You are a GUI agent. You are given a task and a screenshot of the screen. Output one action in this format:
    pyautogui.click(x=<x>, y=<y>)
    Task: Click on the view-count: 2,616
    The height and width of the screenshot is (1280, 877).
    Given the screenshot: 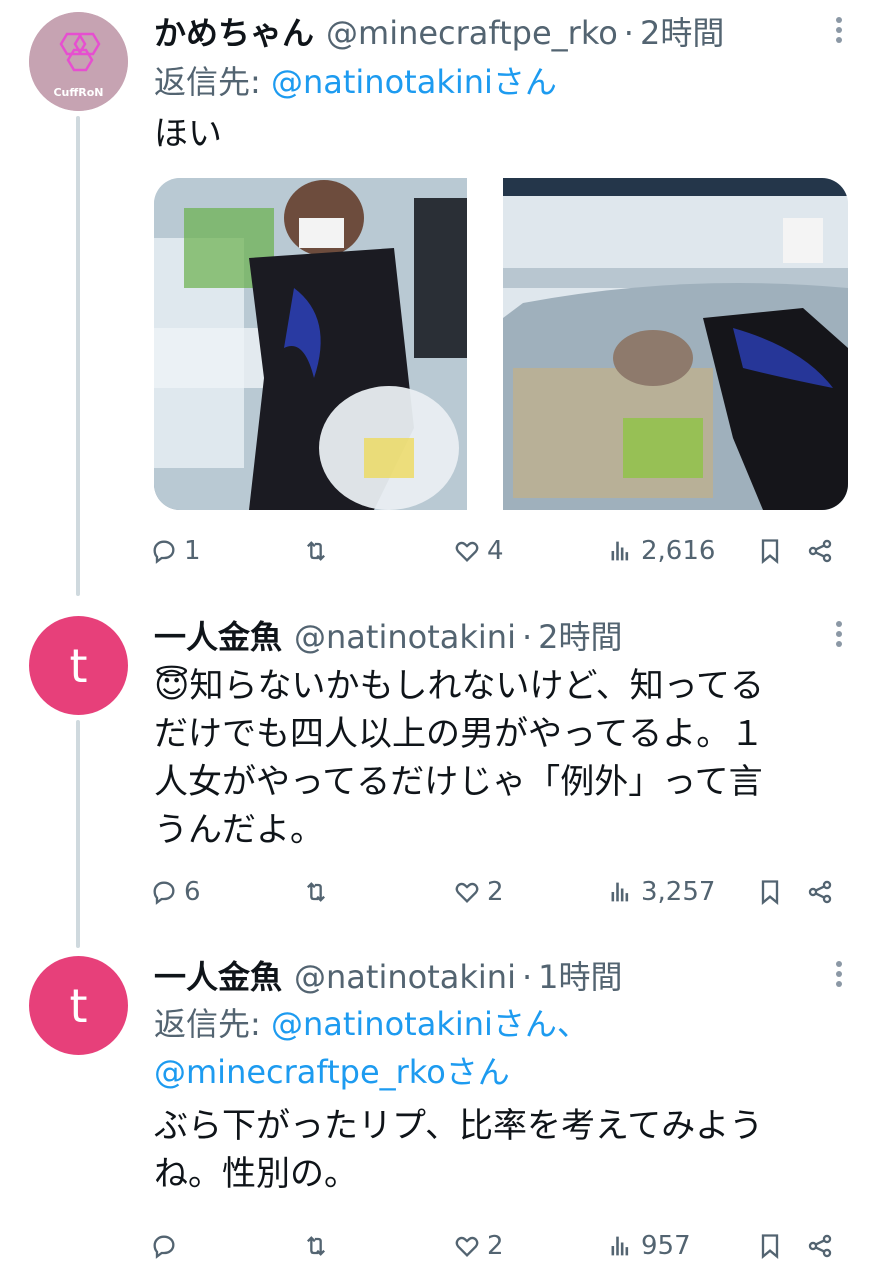 What is the action you would take?
    pyautogui.click(x=678, y=551)
    